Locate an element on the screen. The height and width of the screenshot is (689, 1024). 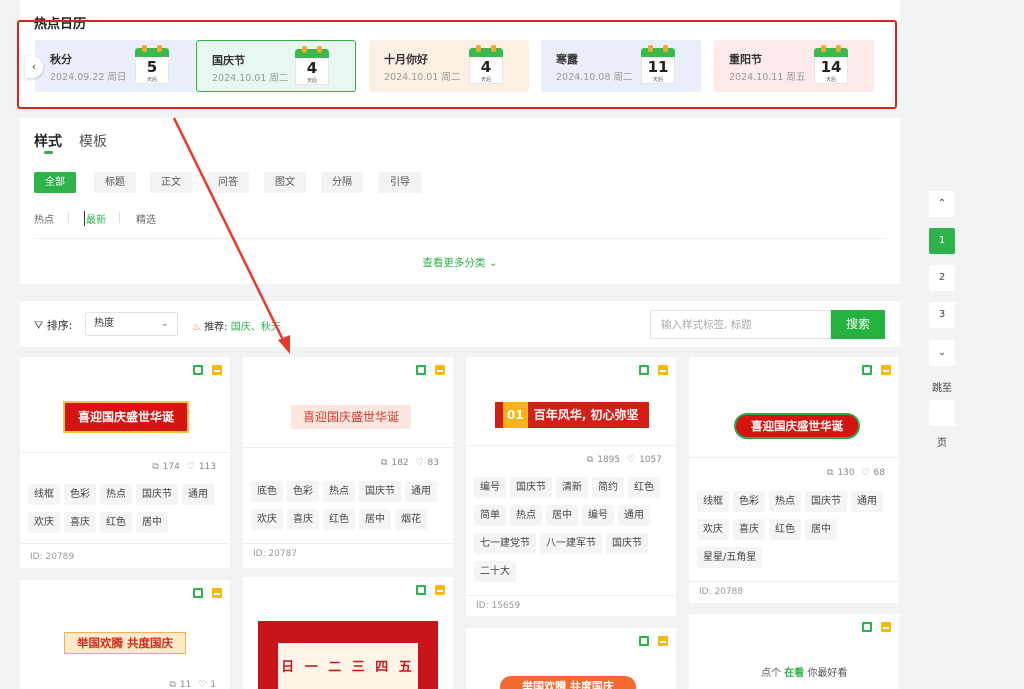
fire-icon: ♨ is located at coordinates (196, 327).